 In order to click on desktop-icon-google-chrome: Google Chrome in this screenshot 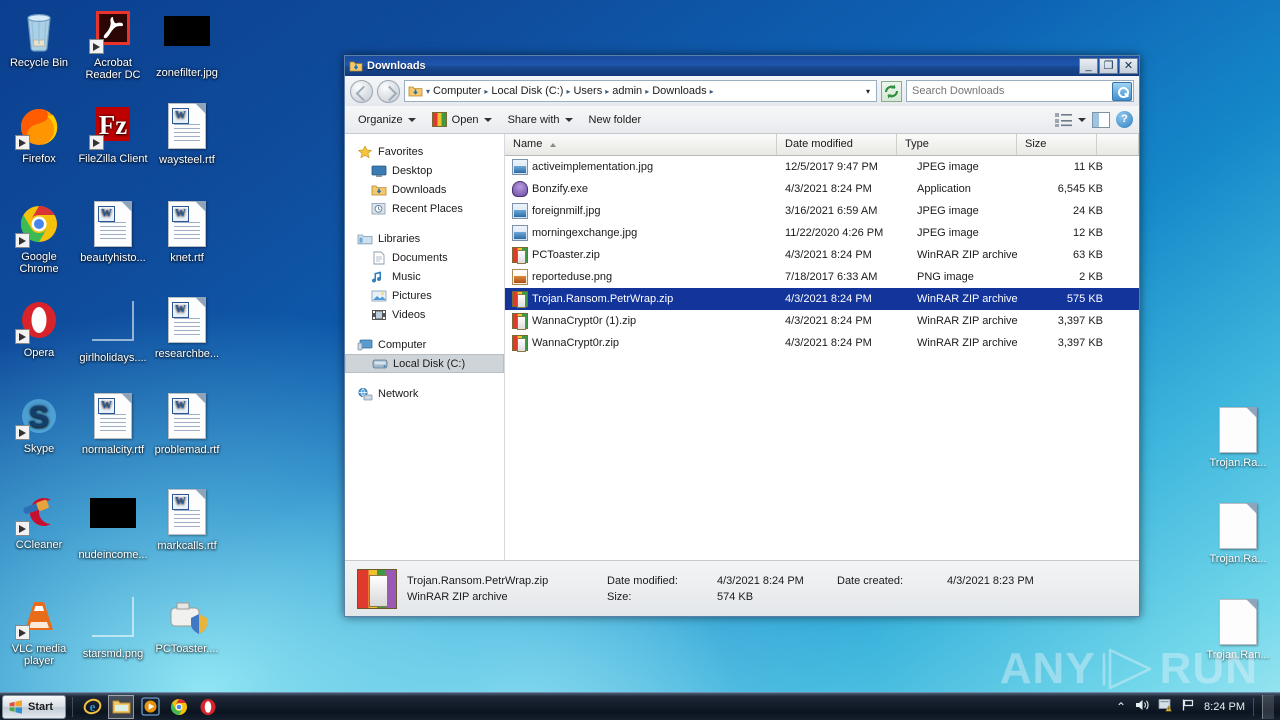, I will do `click(39, 237)`.